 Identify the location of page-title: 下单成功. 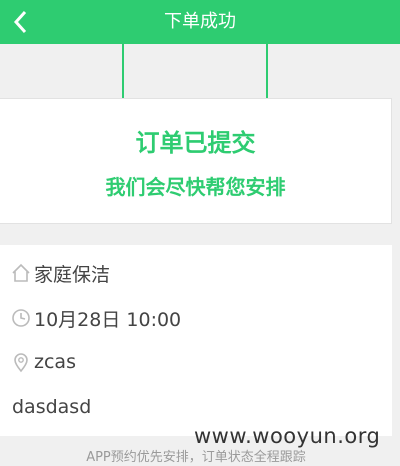
(200, 21).